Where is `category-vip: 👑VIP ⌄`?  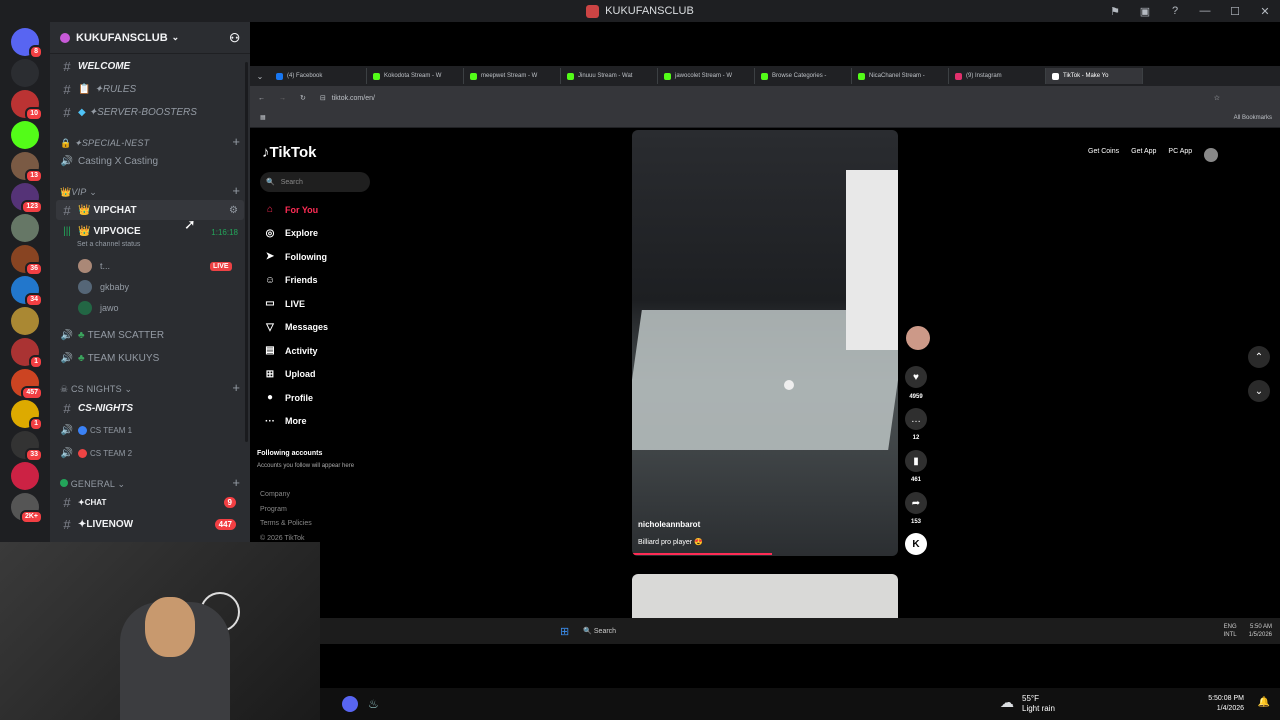 category-vip: 👑VIP ⌄ is located at coordinates (78, 192).